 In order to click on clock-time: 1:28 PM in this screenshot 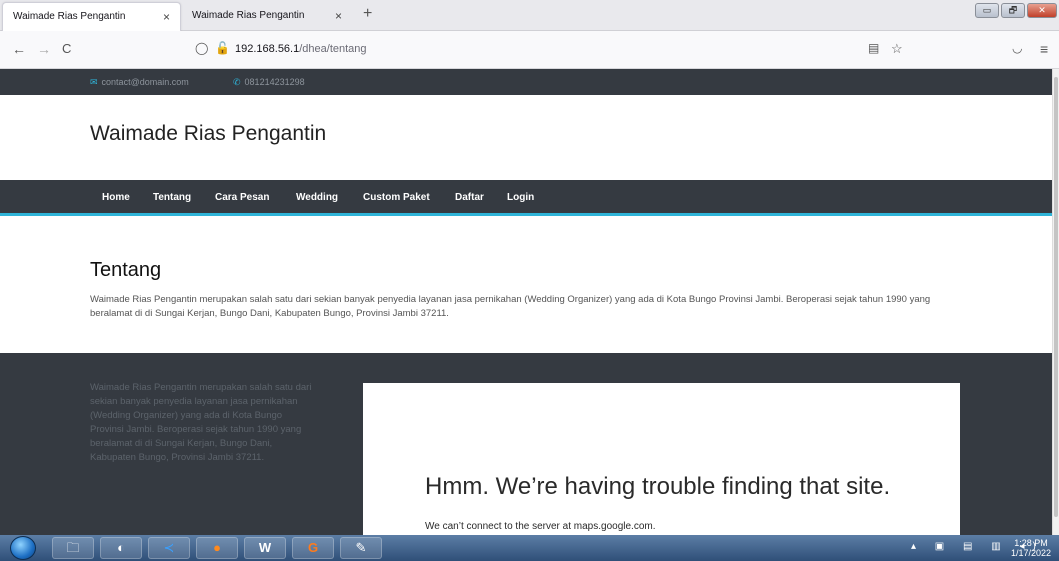, I will do `click(1031, 543)`.